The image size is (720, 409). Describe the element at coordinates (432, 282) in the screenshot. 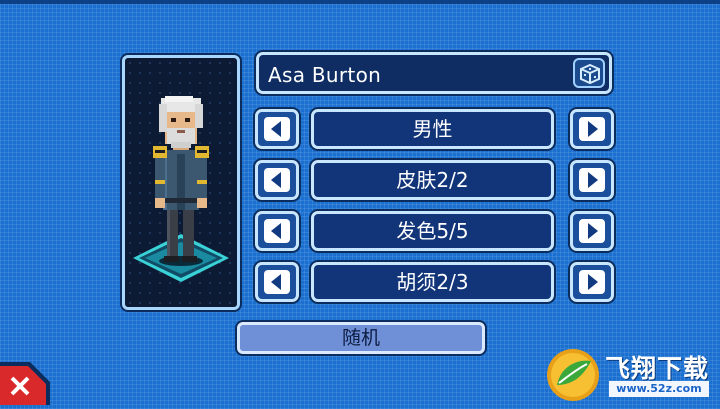

I see `beard-value: 胡须2/3` at that location.